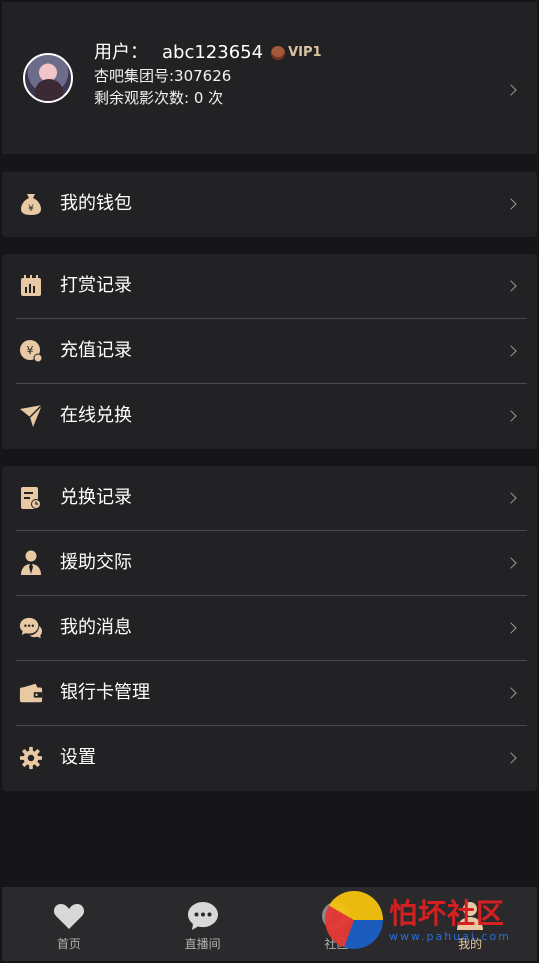 This screenshot has height=963, width=539. I want to click on tab-label: 直播间, so click(202, 944).